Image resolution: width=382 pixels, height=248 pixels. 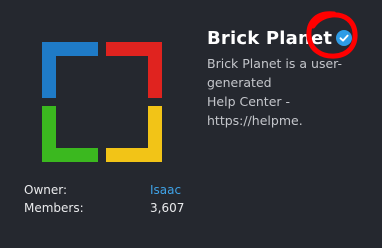 What do you see at coordinates (344, 38) in the screenshot?
I see `verified-check-icon` at bounding box center [344, 38].